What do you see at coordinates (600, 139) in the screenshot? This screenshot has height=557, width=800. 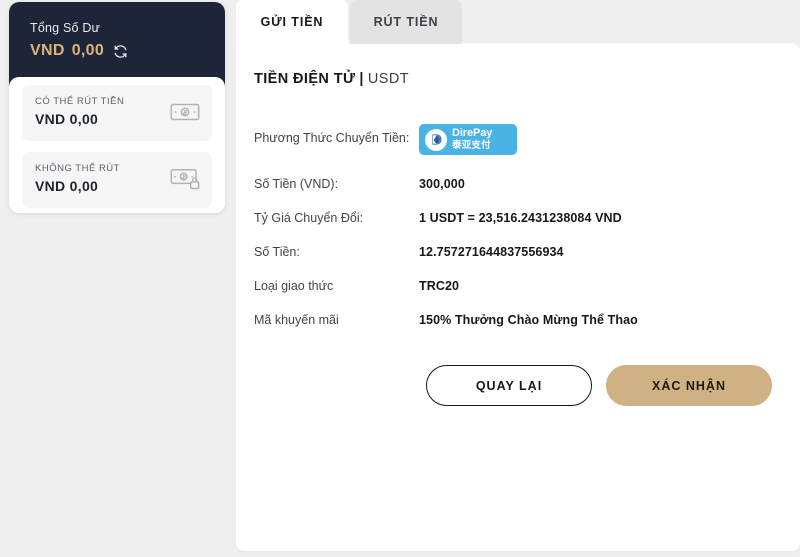 I see `row-value: DirePay 泰亚支付` at bounding box center [600, 139].